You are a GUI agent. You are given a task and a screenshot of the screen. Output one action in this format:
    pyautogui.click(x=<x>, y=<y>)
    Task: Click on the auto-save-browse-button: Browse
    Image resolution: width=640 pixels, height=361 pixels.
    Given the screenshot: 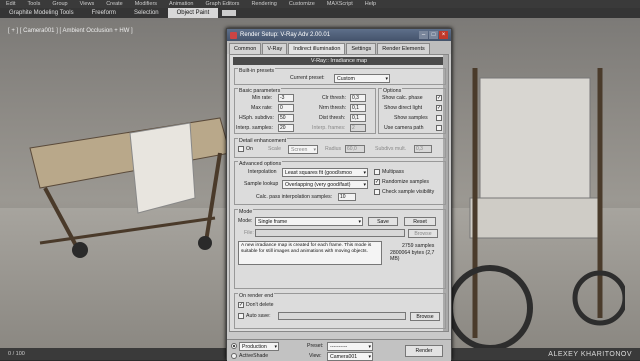 What is the action you would take?
    pyautogui.click(x=425, y=316)
    